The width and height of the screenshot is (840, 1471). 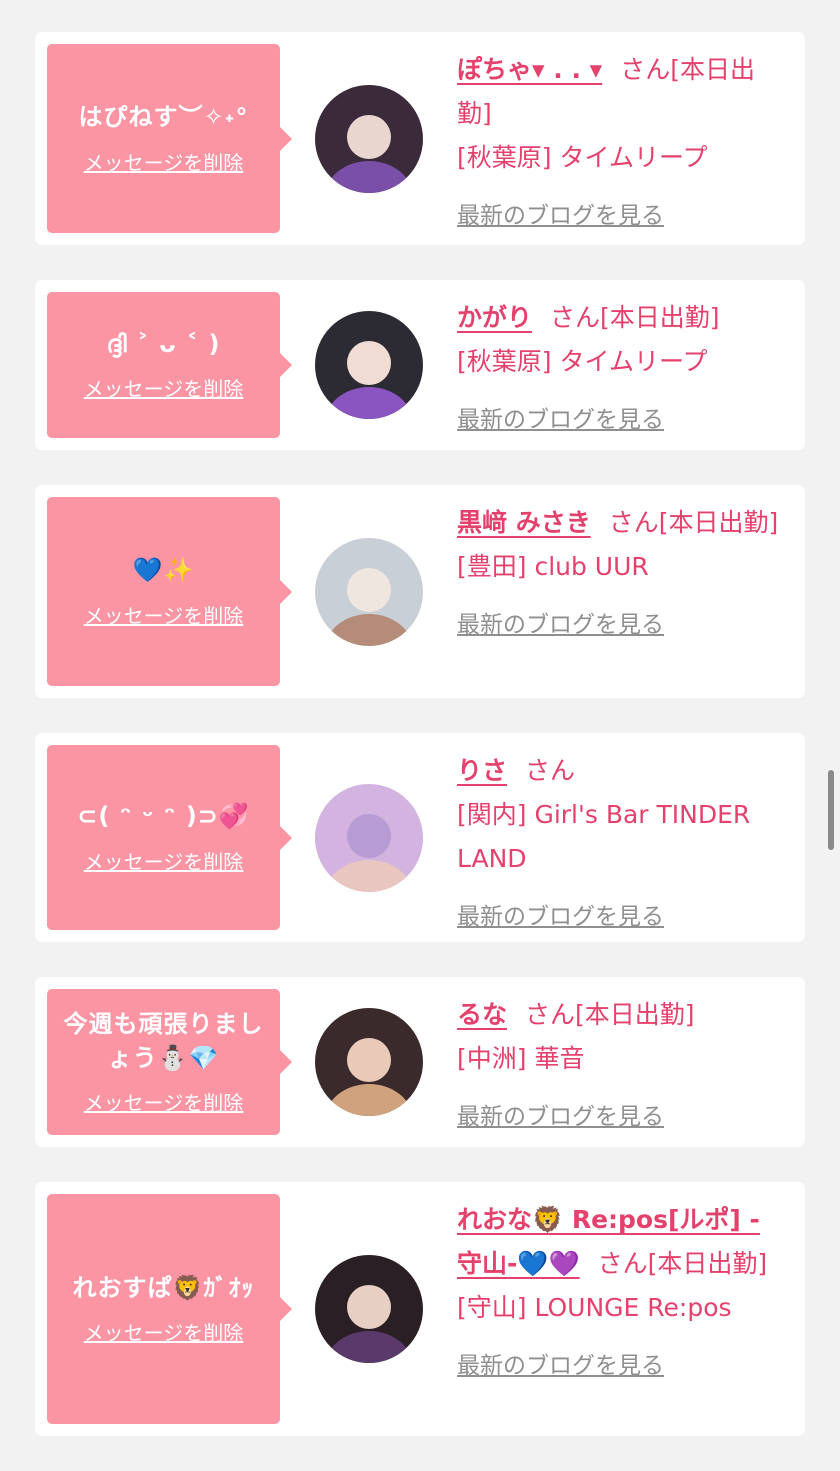 What do you see at coordinates (169, 1309) in the screenshot?
I see `message-bubble: れおすぱ🦁ｶﾞｵｯ メッセージを削除` at bounding box center [169, 1309].